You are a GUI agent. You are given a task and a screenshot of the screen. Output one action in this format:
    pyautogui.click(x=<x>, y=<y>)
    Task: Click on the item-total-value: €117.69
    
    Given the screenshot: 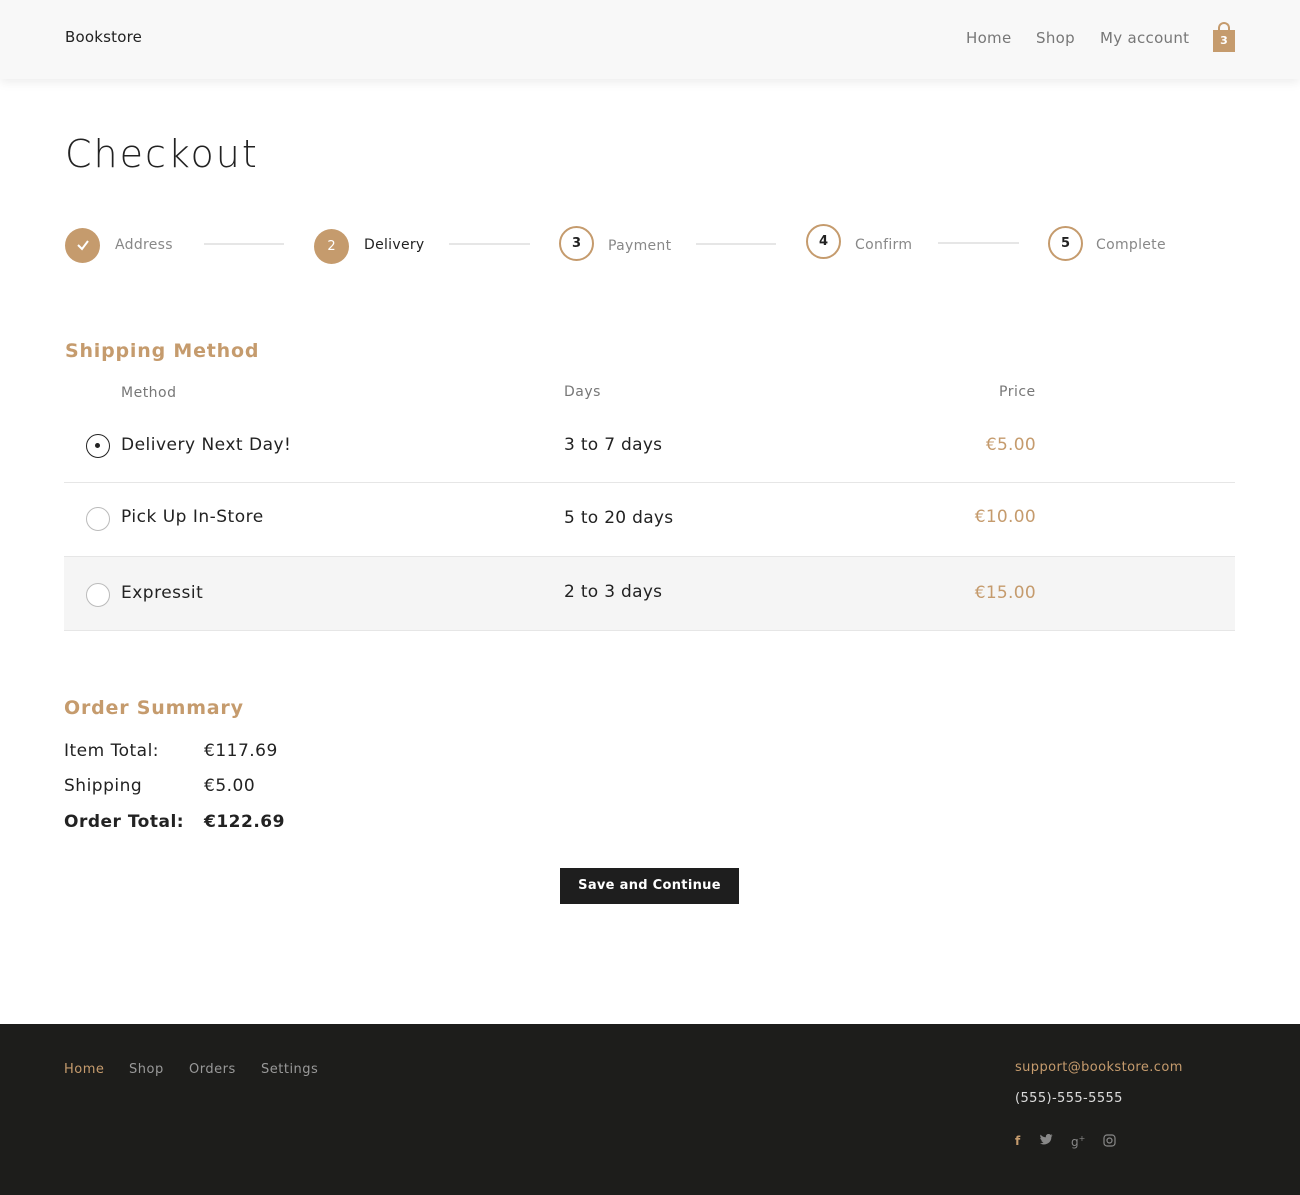 What is the action you would take?
    pyautogui.click(x=241, y=751)
    